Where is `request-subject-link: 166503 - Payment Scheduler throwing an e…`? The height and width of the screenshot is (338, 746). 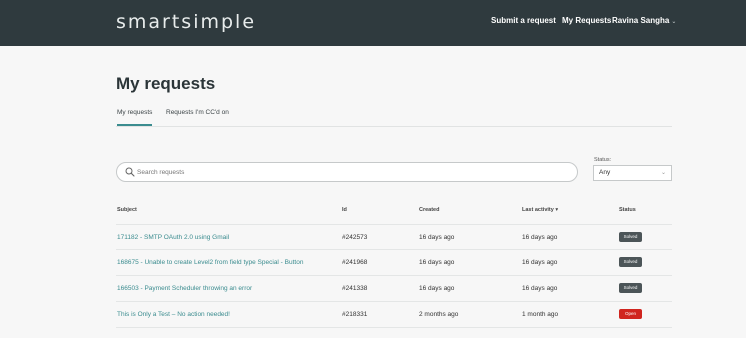 request-subject-link: 166503 - Payment Scheduler throwing an e… is located at coordinates (184, 288).